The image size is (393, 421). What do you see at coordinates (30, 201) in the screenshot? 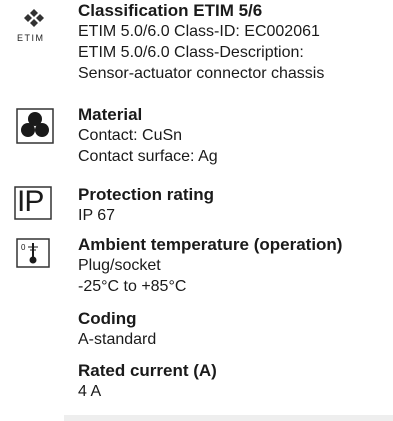
I see `ip-rating-text: IP` at bounding box center [30, 201].